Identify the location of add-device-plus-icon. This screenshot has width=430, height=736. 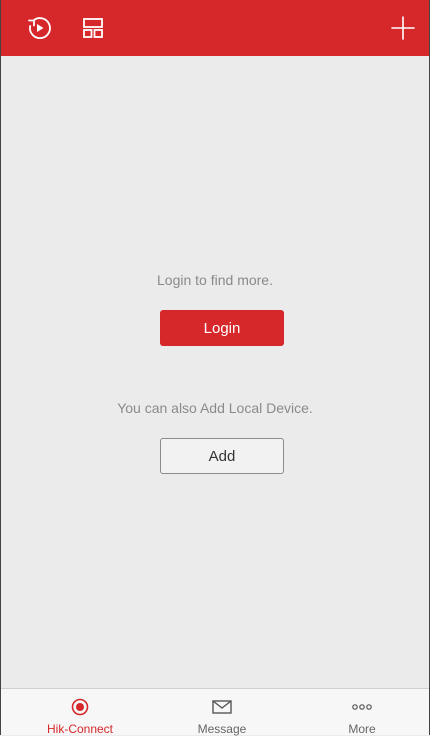
(403, 28).